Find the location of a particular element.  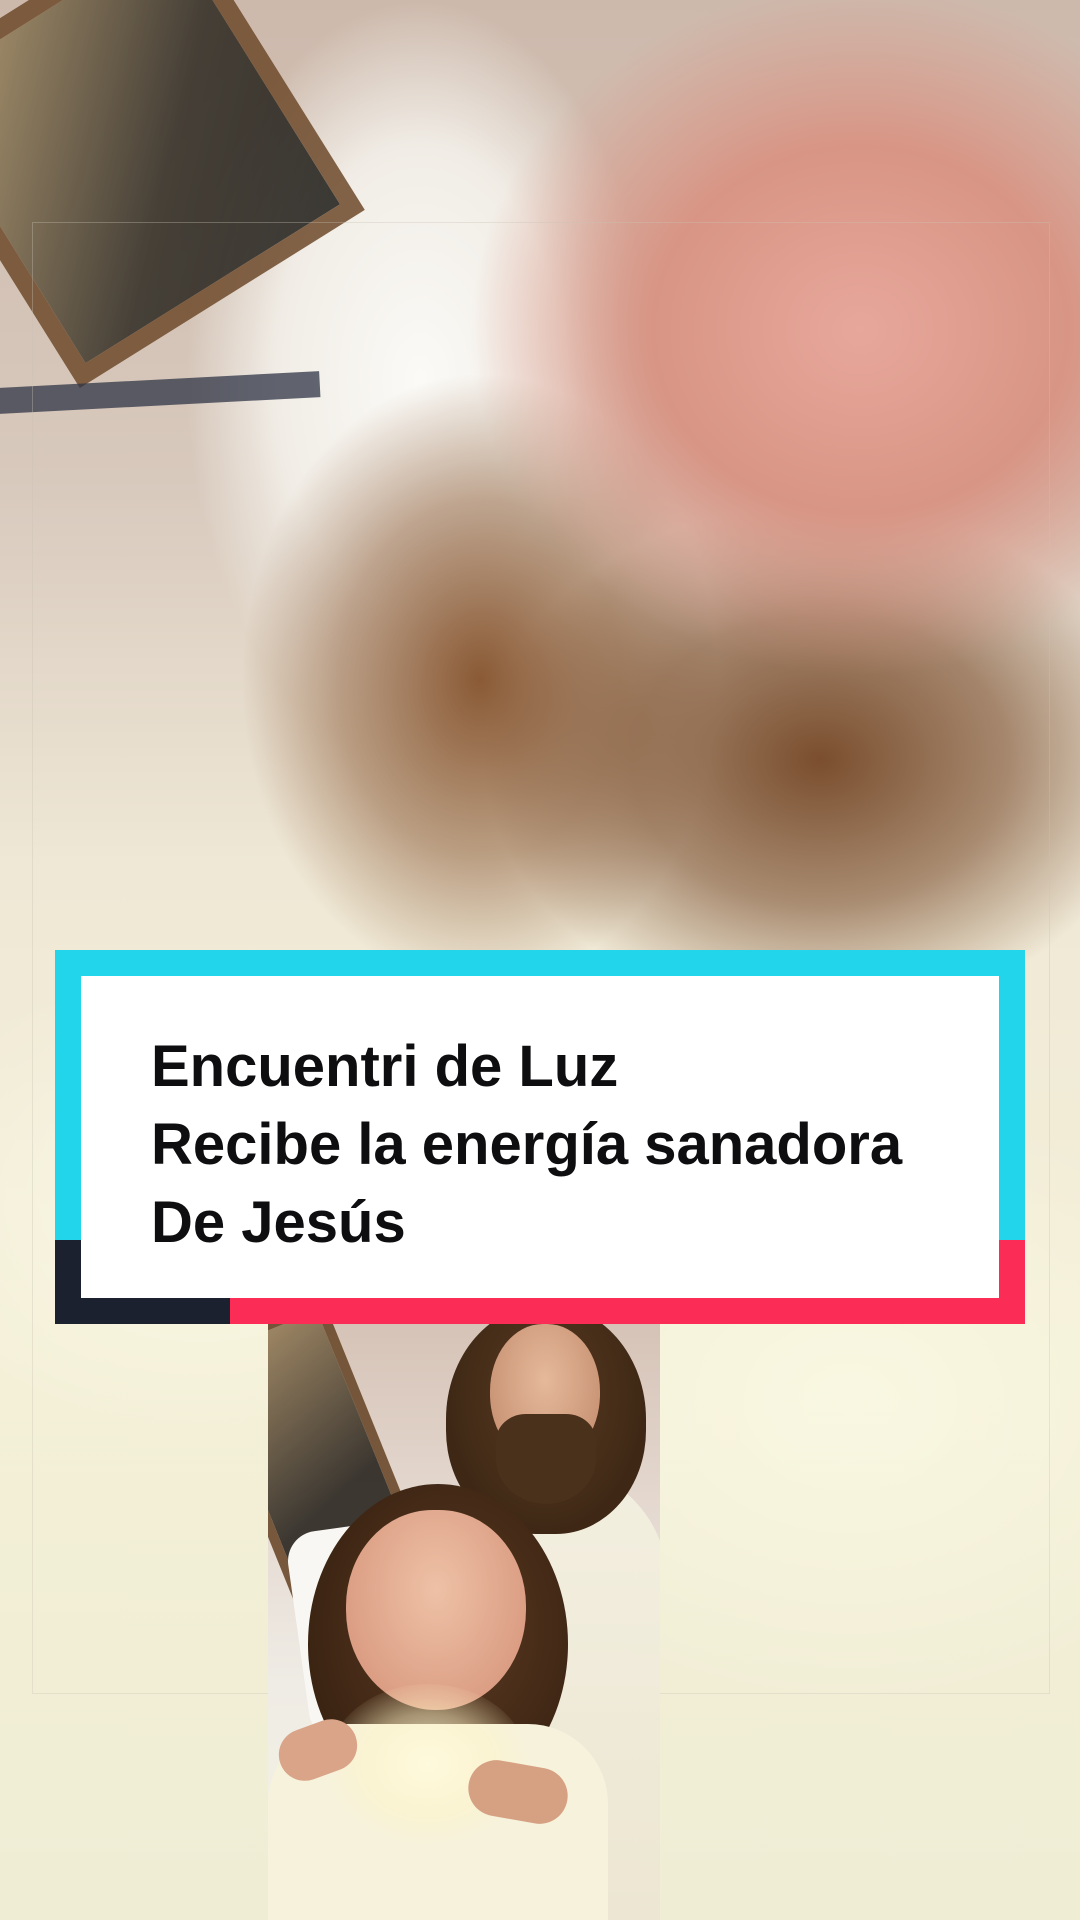

title-line-2: Recibe la energía sanadora is located at coordinates (527, 1144).